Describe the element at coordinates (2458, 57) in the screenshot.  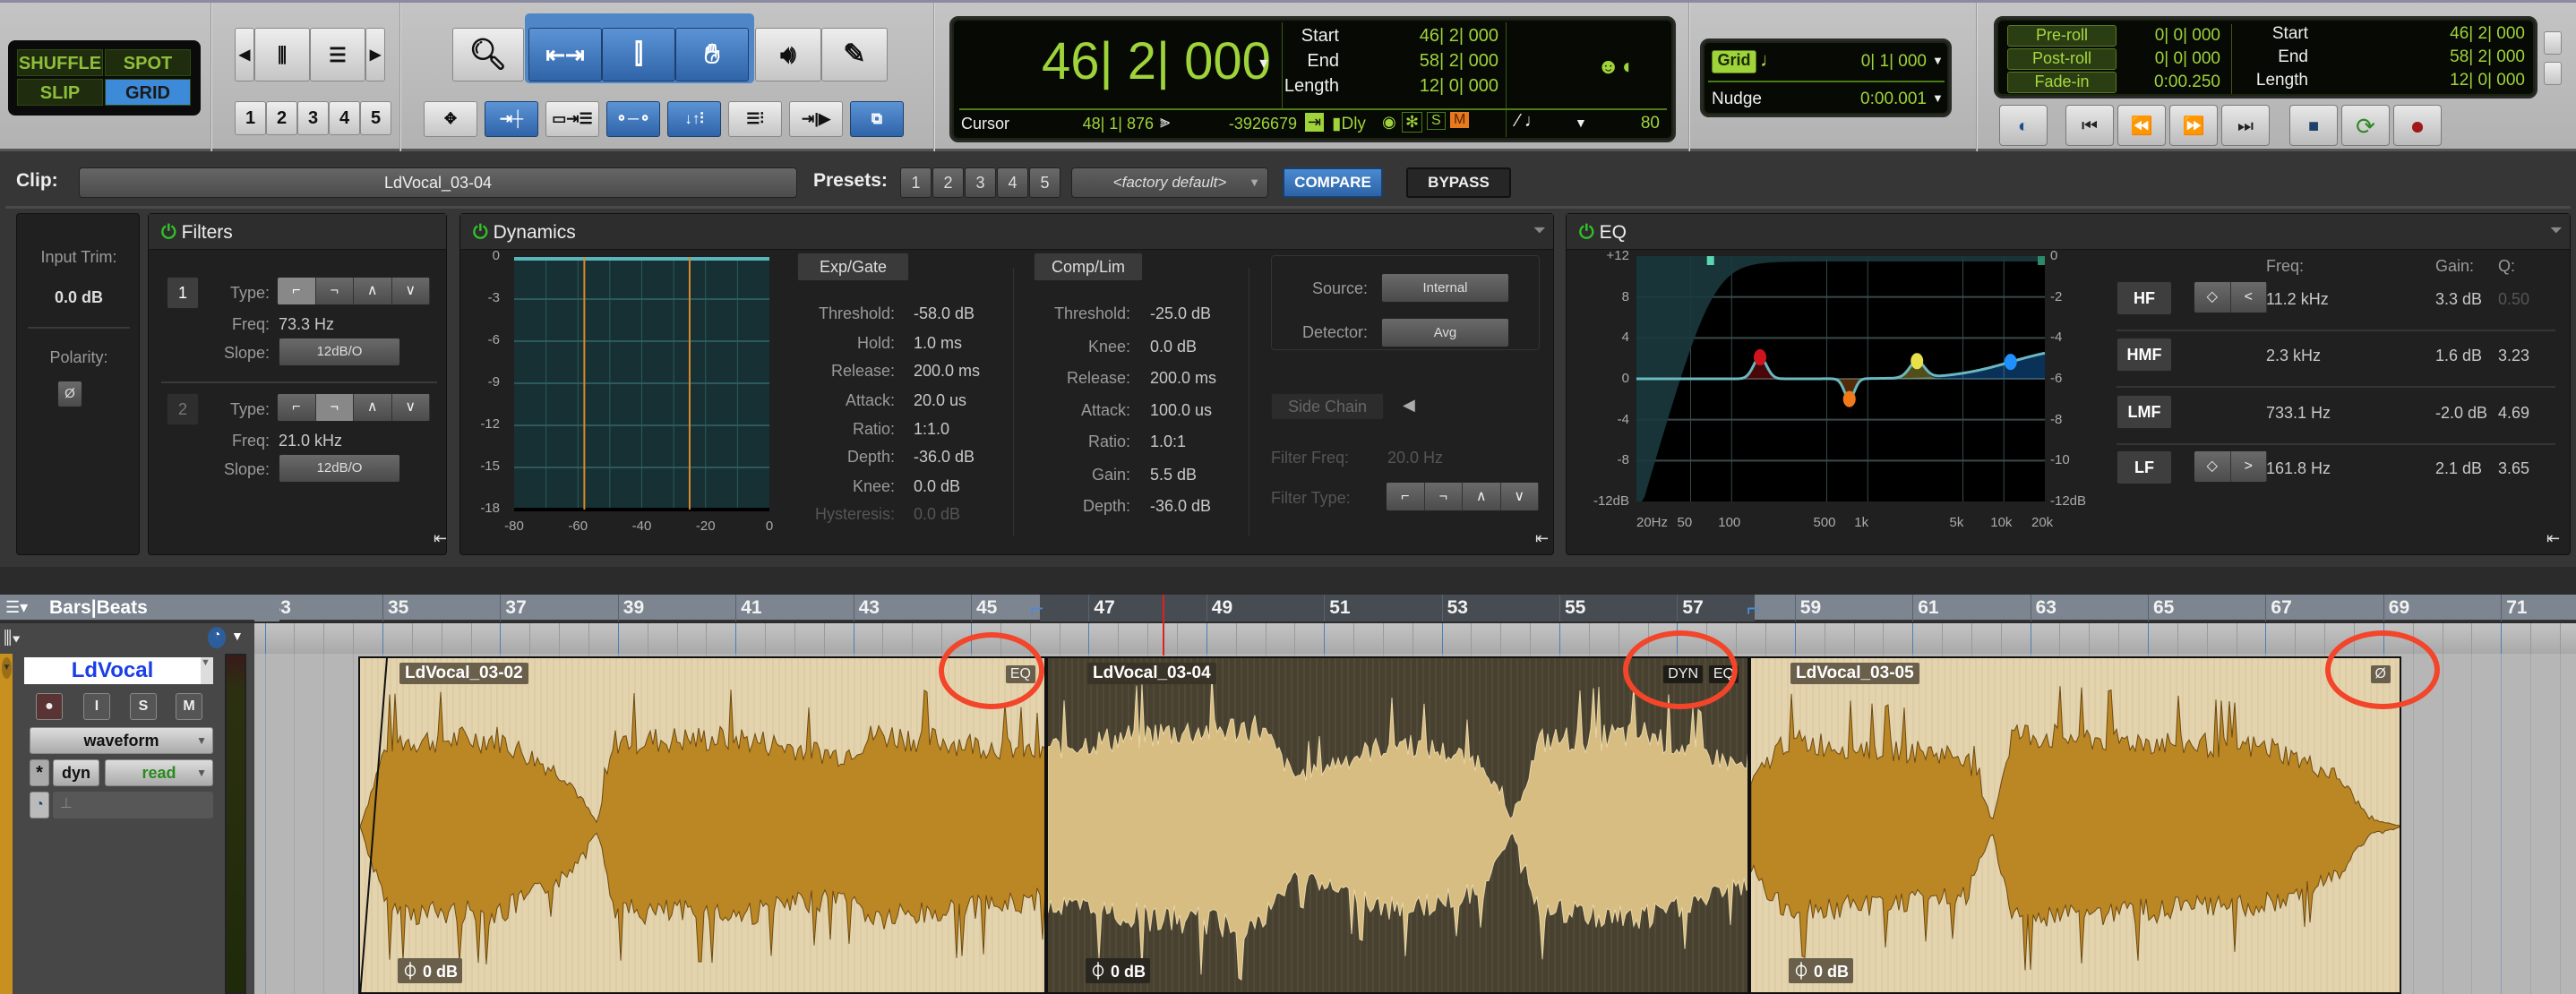
I see `transport-end: 58| 2| 000` at that location.